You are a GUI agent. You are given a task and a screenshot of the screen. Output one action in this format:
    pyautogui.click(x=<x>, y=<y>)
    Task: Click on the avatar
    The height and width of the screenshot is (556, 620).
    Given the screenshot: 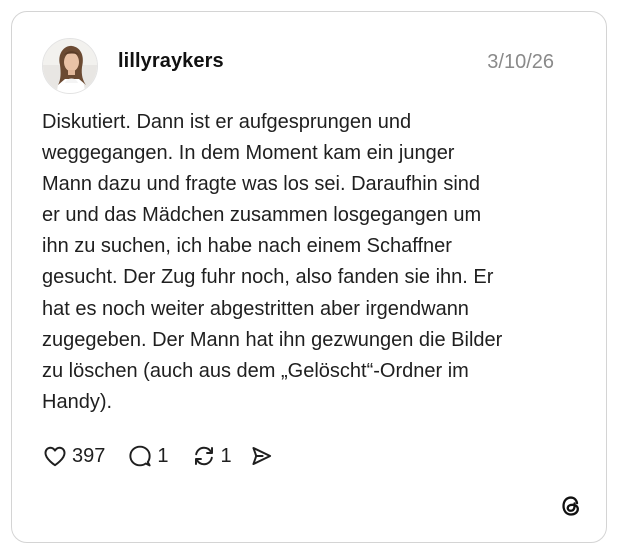 What is the action you would take?
    pyautogui.click(x=70, y=66)
    